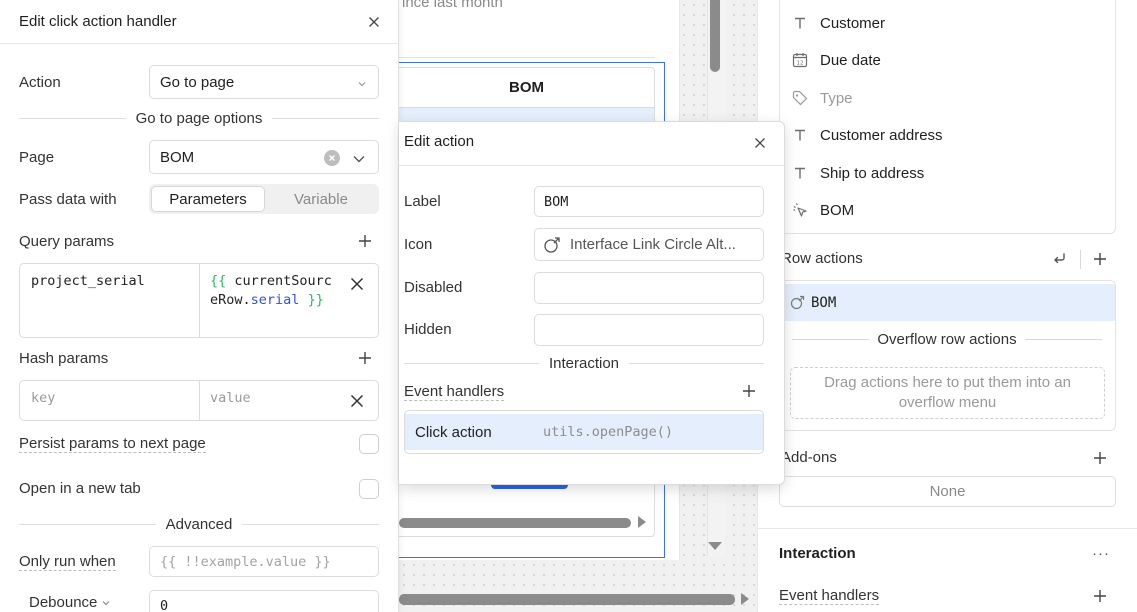 Image resolution: width=1137 pixels, height=612 pixels. What do you see at coordinates (264, 601) in the screenshot?
I see `debounce-input: 0` at bounding box center [264, 601].